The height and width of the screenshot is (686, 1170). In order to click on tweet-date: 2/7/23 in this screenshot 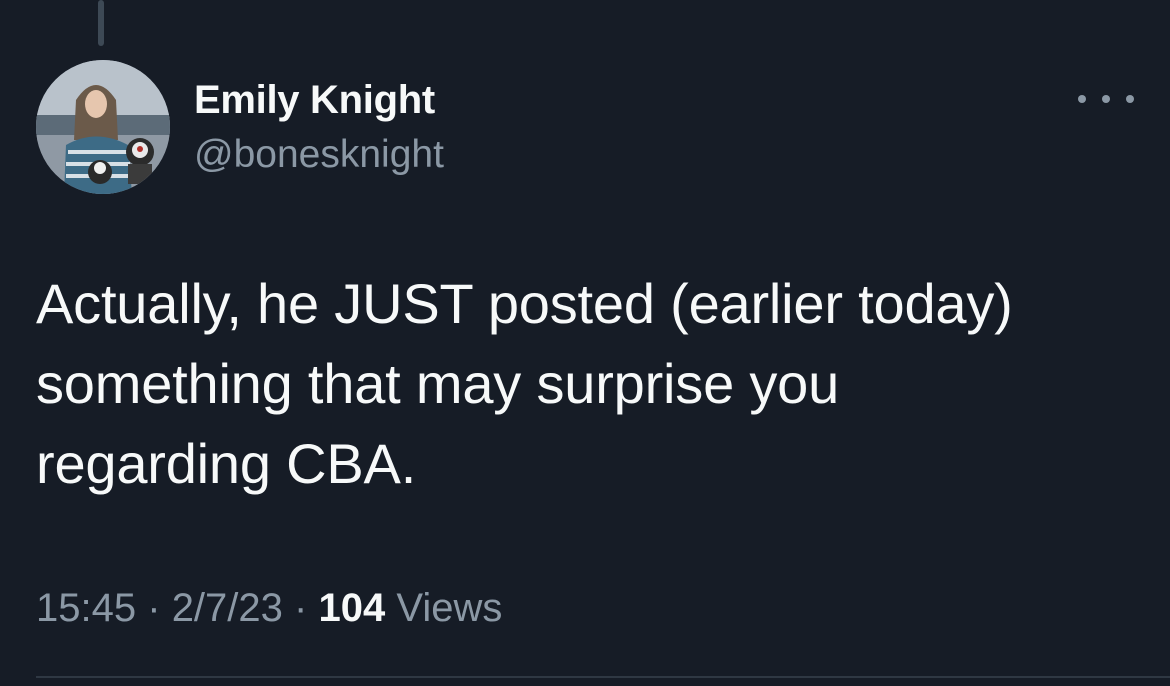, I will do `click(227, 608)`.